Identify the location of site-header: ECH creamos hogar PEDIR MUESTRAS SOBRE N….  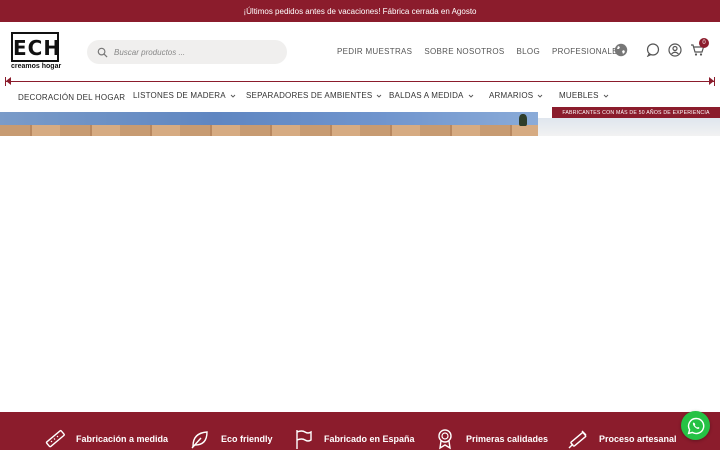
(360, 52).